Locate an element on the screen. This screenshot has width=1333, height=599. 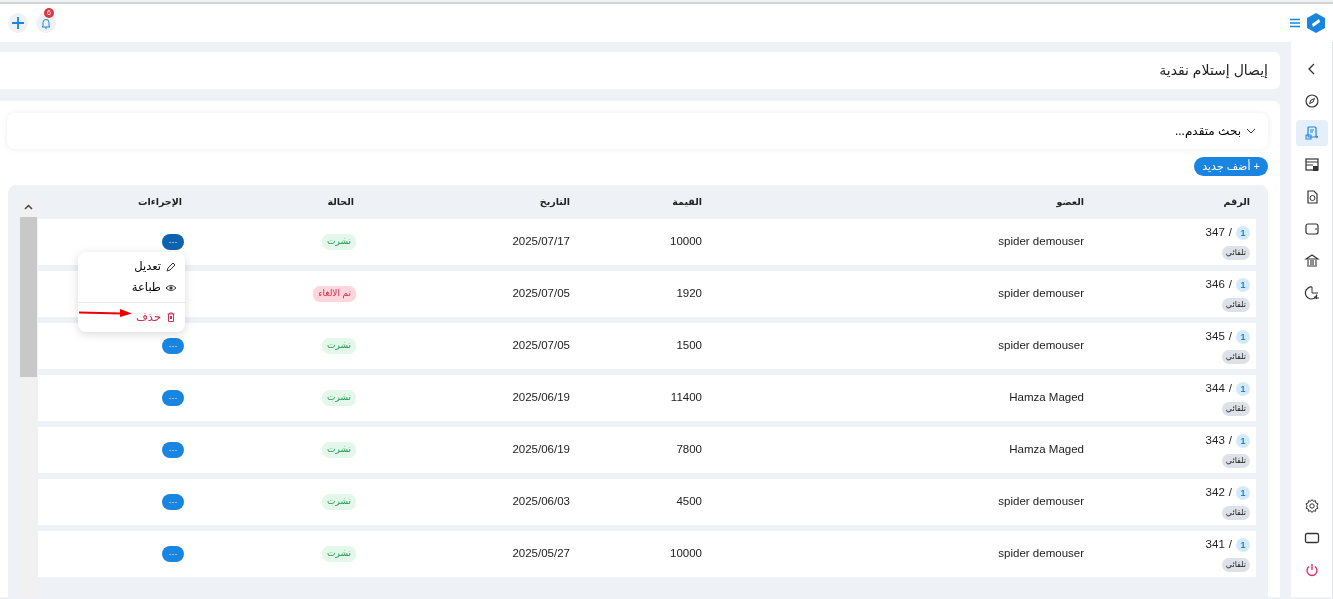
compass-icon is located at coordinates (1311, 101).